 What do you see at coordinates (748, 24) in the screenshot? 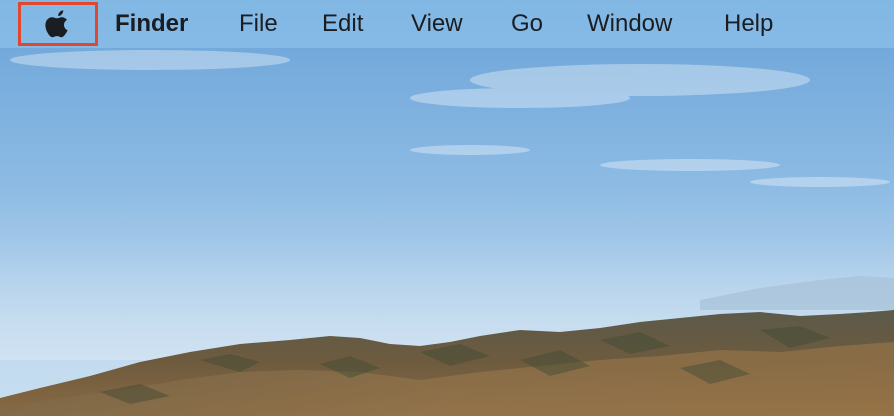
I see `menu-help: Help` at bounding box center [748, 24].